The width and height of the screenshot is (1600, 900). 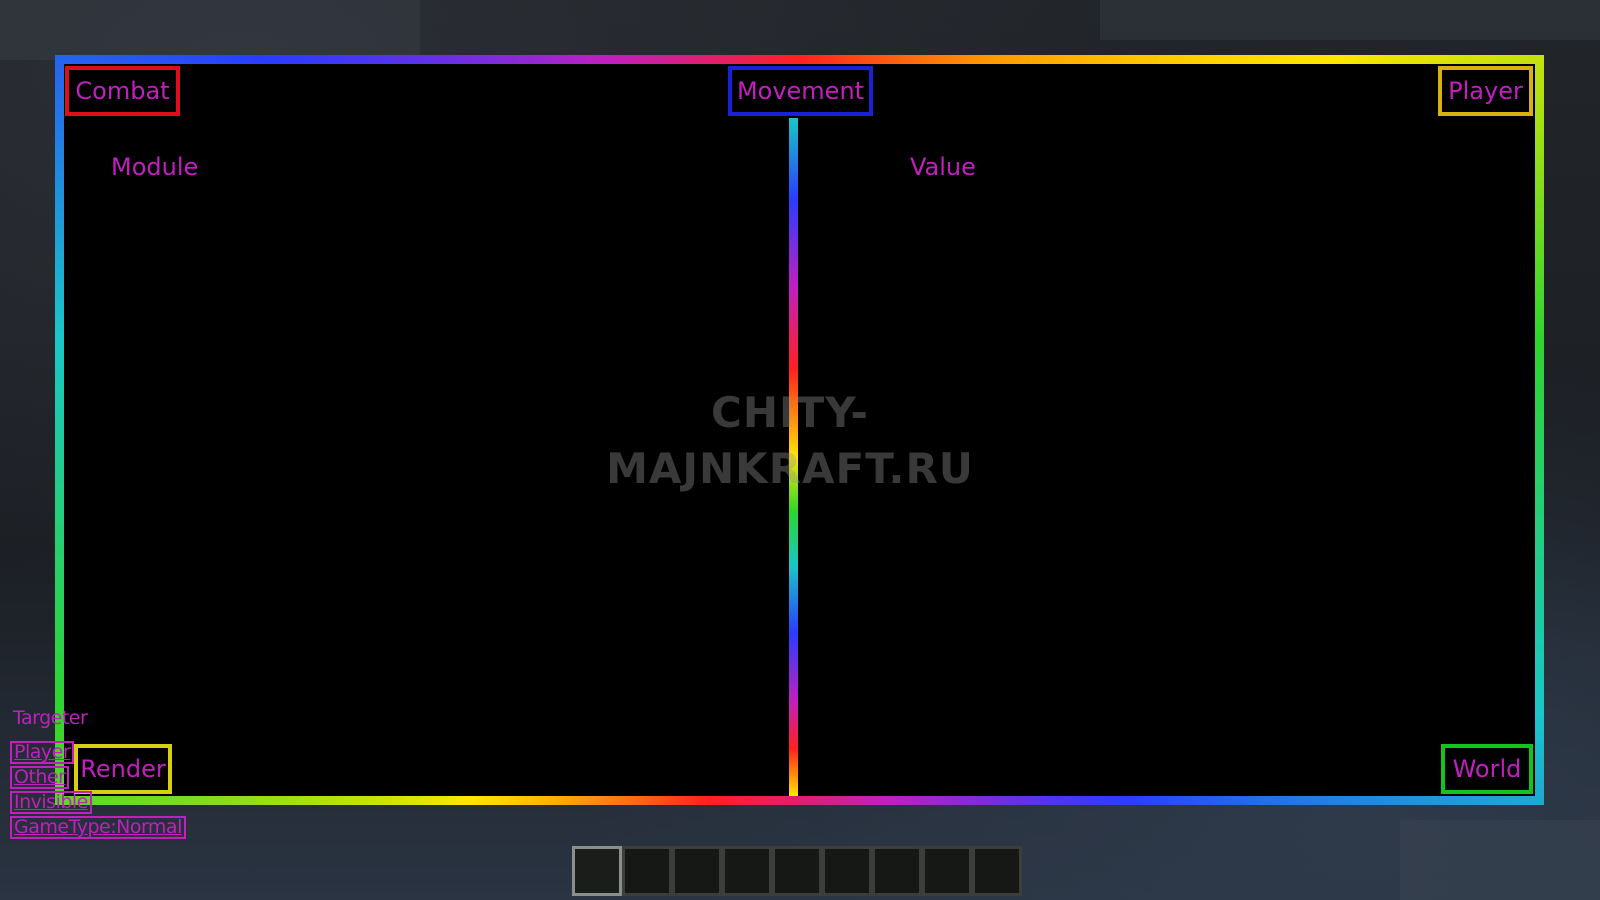 I want to click on watermark-line-1: CHITY-, so click(x=790, y=412).